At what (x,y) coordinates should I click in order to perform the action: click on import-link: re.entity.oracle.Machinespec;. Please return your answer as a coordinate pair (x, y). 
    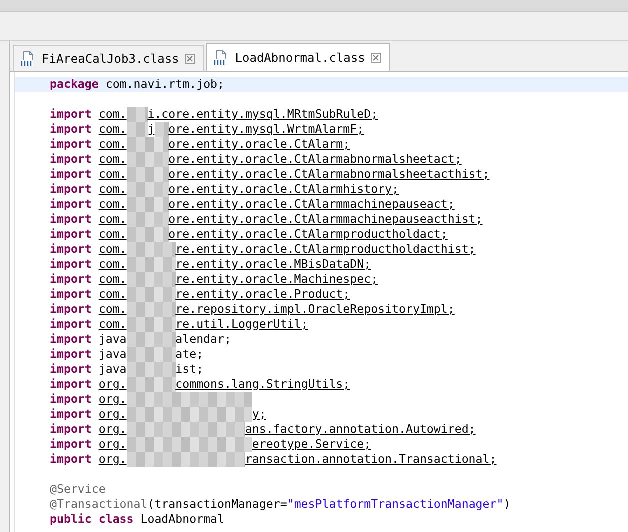
    Looking at the image, I should click on (277, 279).